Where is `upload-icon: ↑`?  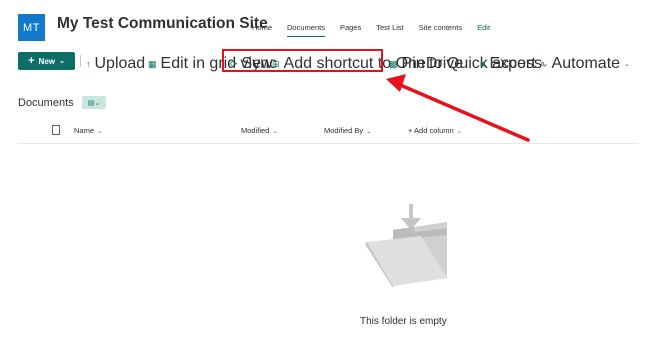 upload-icon: ↑ is located at coordinates (88, 63).